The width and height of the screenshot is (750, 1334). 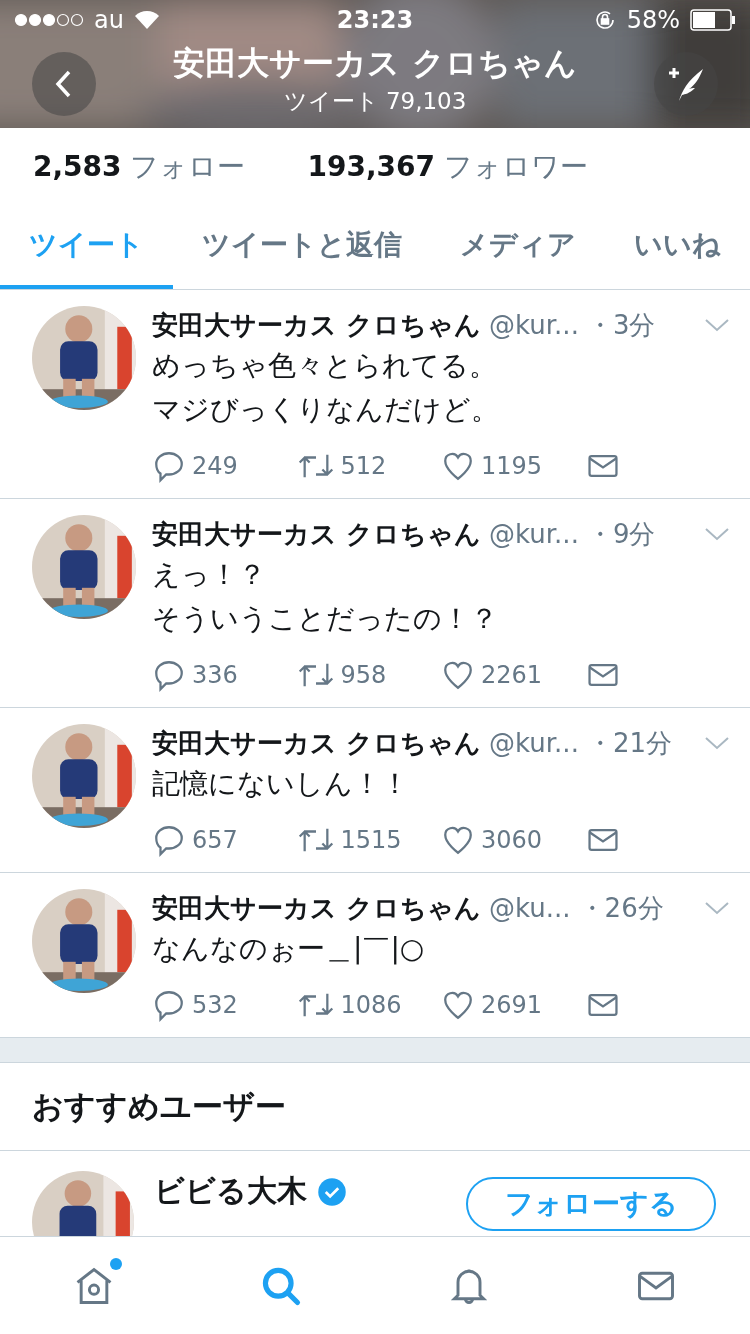 I want to click on notification-dot, so click(x=115, y=1263).